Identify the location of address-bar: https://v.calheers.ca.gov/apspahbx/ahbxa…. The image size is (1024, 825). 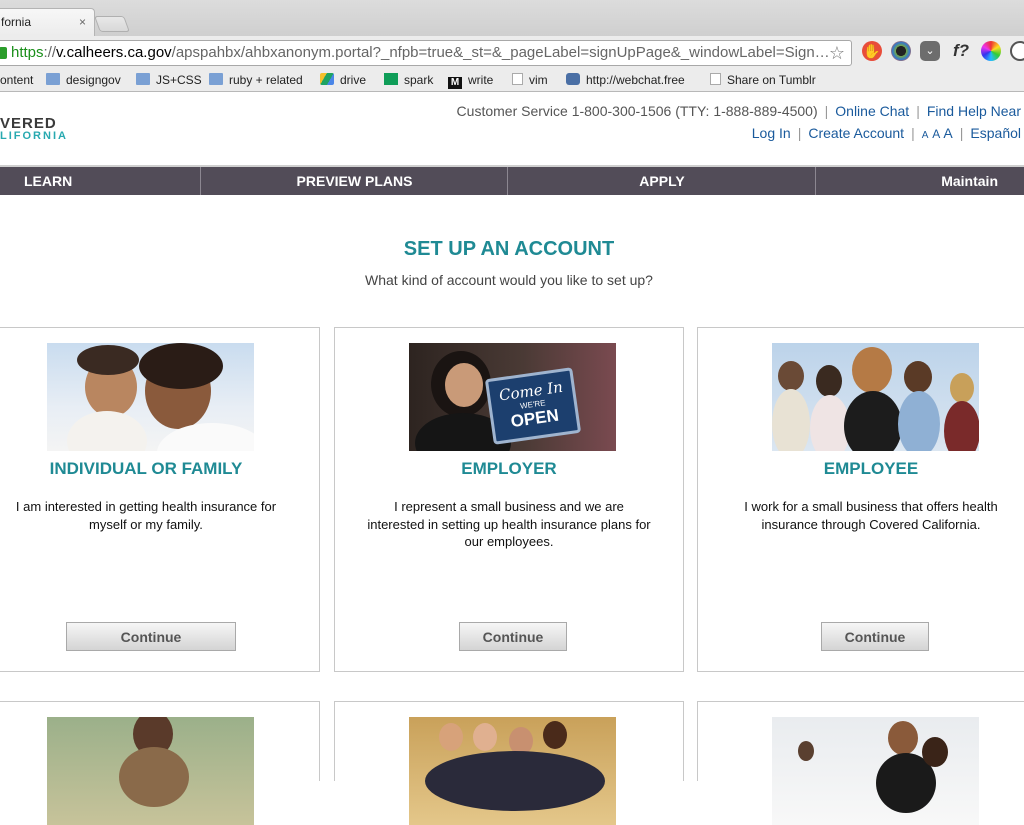
(426, 53).